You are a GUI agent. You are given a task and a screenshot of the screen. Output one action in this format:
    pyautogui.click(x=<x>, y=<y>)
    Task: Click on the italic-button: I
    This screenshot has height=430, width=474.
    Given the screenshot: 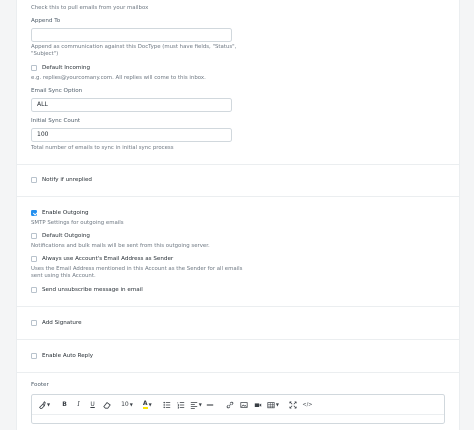 What is the action you would take?
    pyautogui.click(x=78, y=405)
    